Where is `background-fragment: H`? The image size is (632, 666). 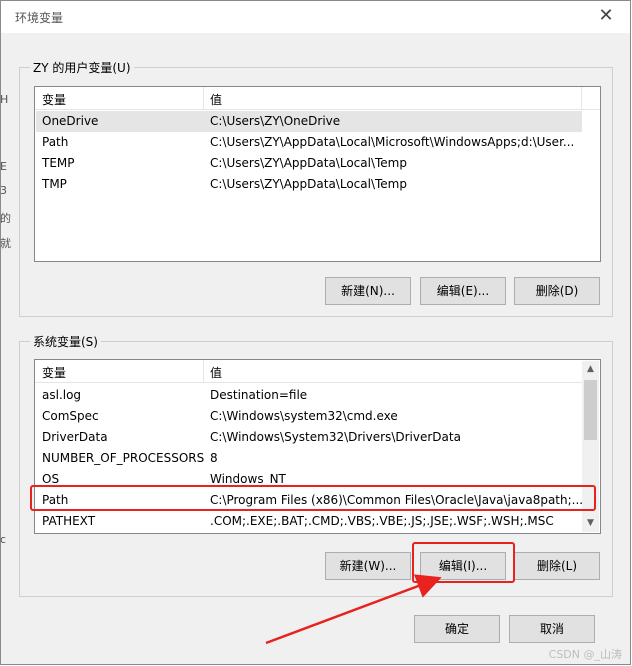
background-fragment: H is located at coordinates (4, 99).